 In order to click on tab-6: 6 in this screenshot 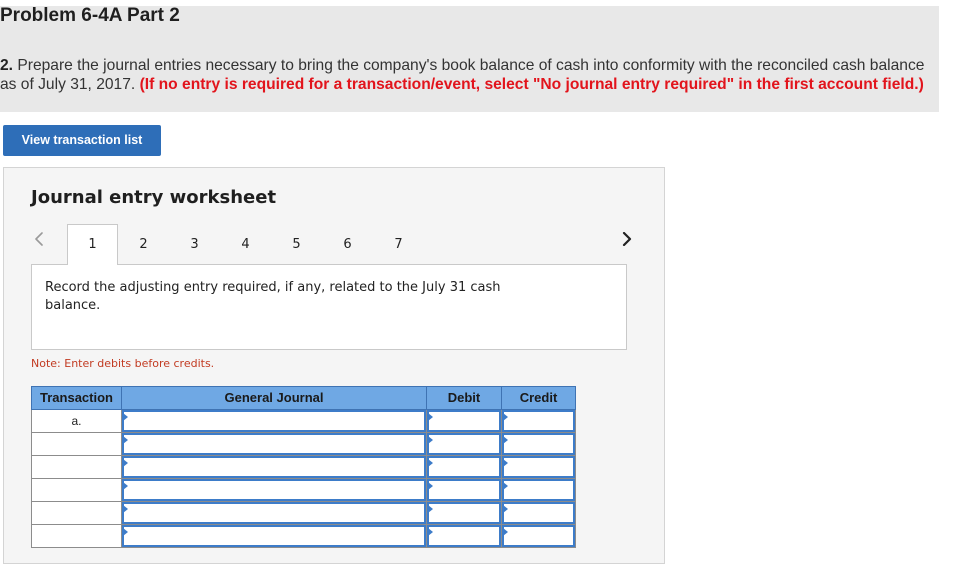, I will do `click(347, 244)`.